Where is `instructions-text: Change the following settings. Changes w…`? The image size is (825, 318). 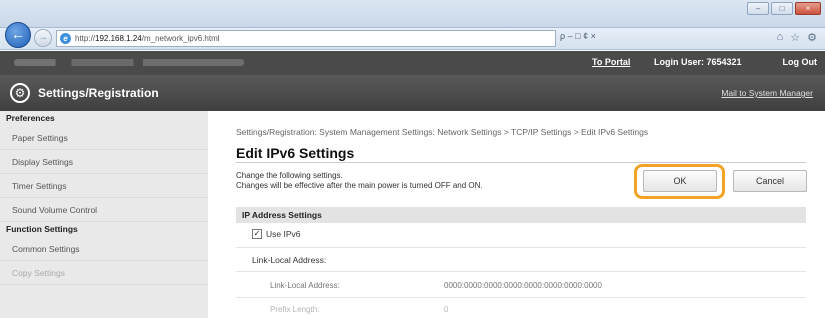 instructions-text: Change the following settings. Changes w… is located at coordinates (359, 181).